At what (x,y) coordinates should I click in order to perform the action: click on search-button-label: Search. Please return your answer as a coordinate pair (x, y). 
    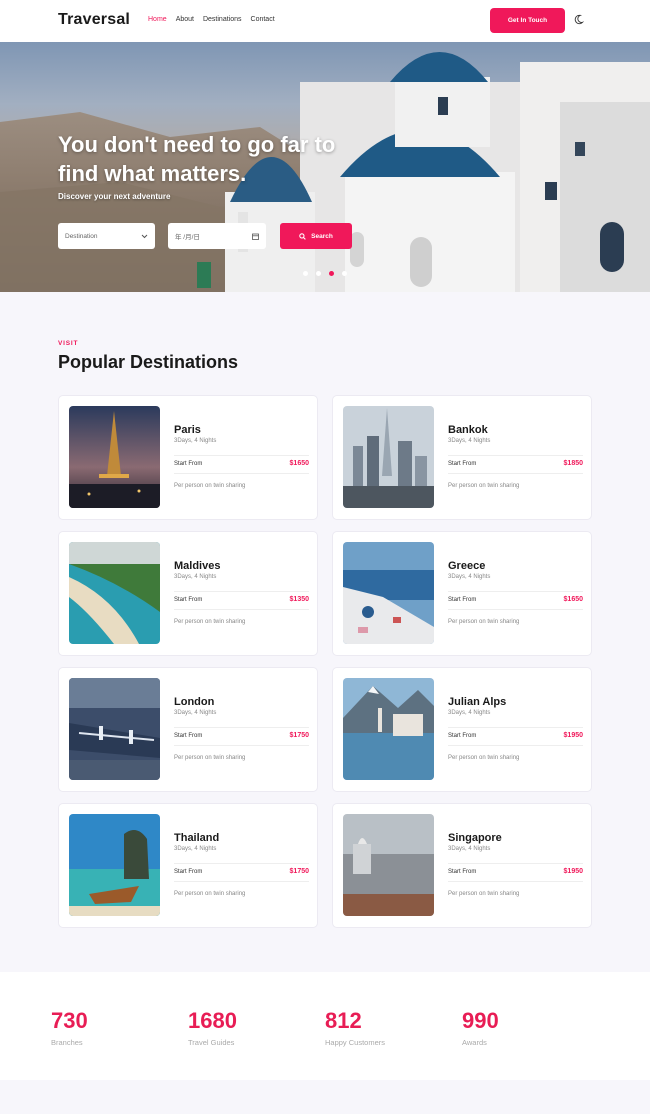
    Looking at the image, I should click on (322, 236).